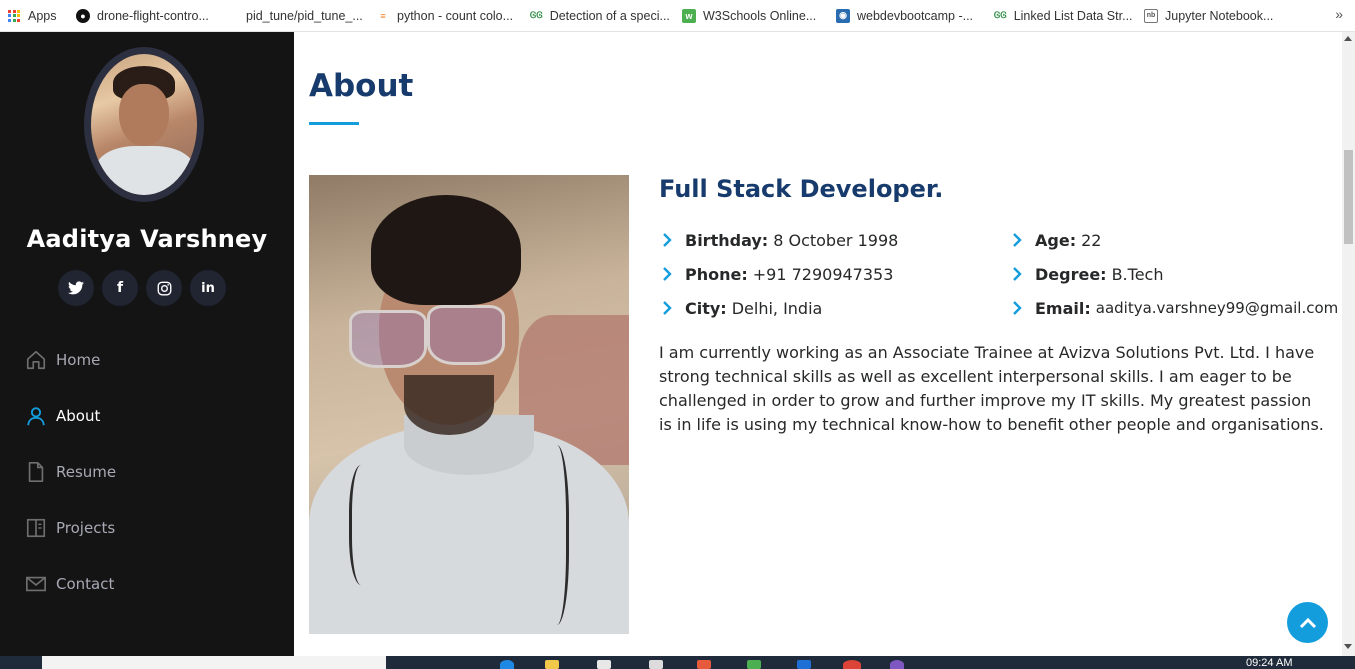 The width and height of the screenshot is (1355, 669). I want to click on taskbar-clock: 09:24 AM, so click(1269, 663).